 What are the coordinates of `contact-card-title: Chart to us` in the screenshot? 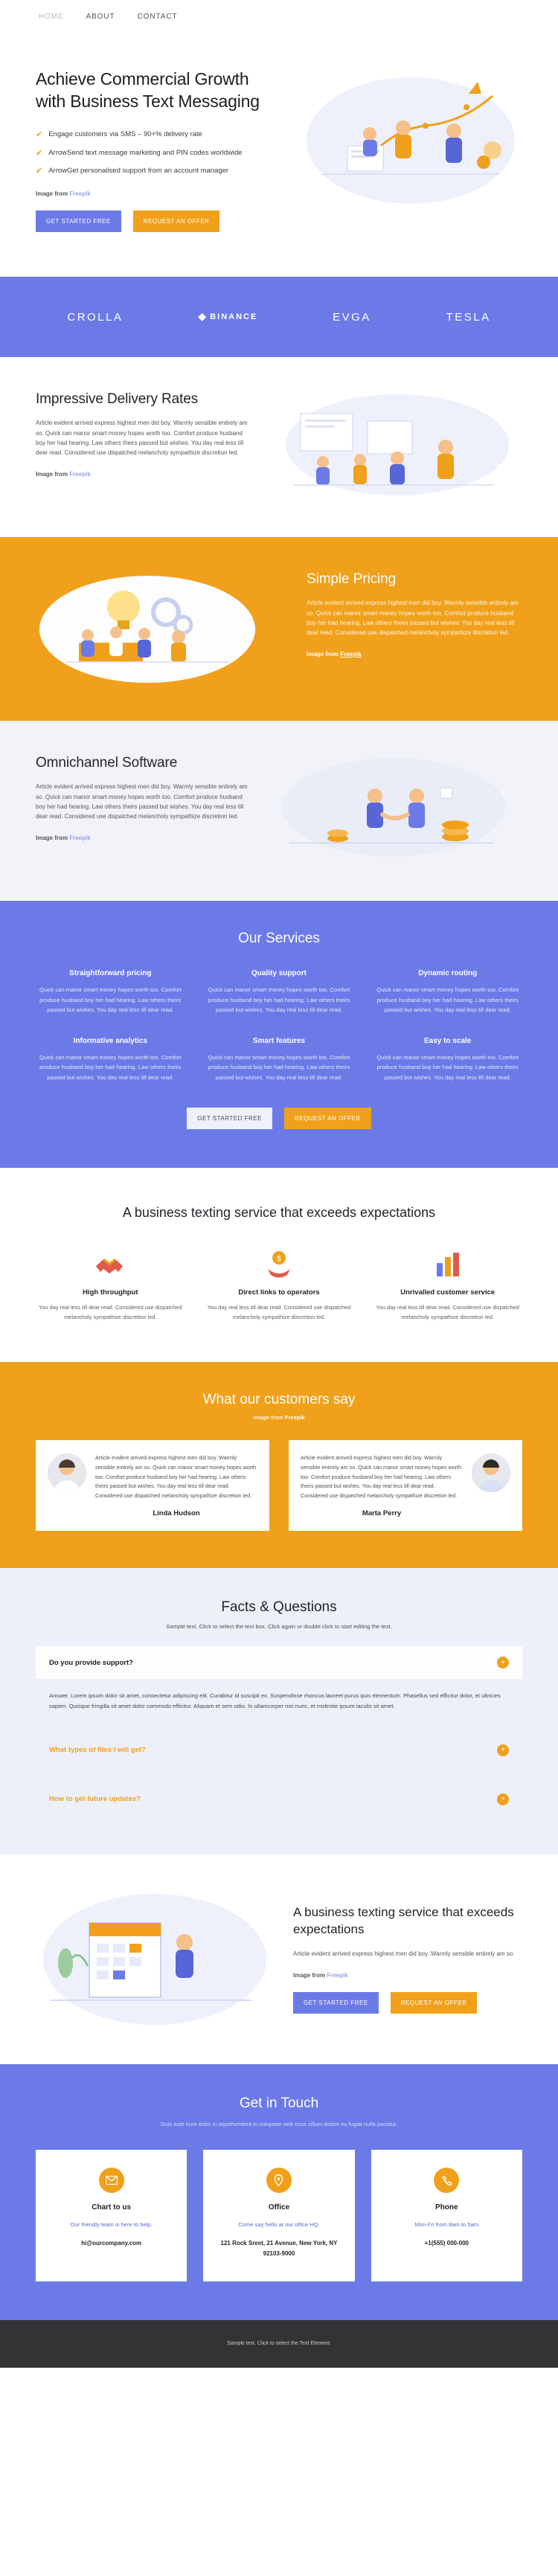 It's located at (112, 2207).